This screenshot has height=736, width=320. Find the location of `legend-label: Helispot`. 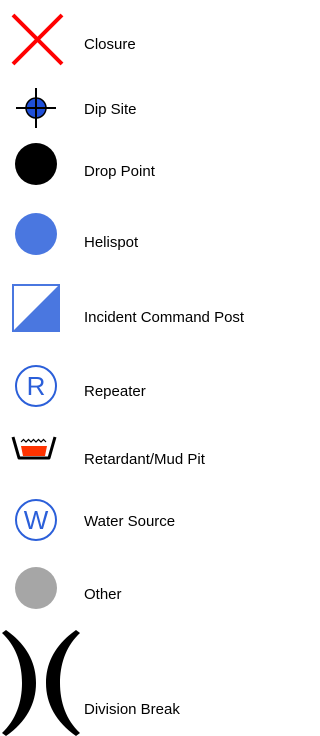

legend-label: Helispot is located at coordinates (111, 242).